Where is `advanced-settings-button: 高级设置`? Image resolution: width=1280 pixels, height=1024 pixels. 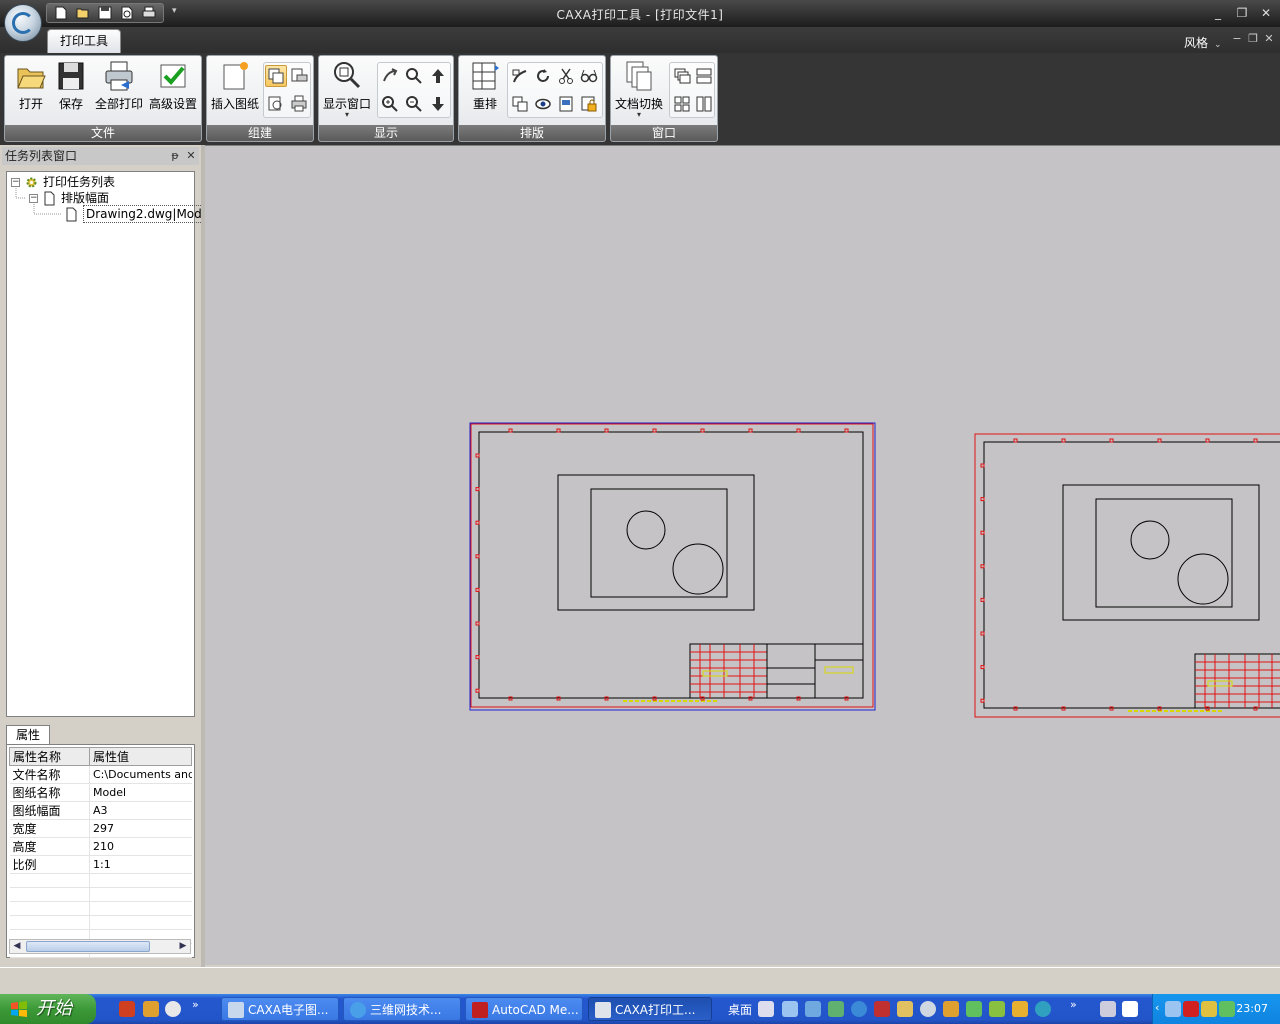 advanced-settings-button: 高级设置 is located at coordinates (173, 90).